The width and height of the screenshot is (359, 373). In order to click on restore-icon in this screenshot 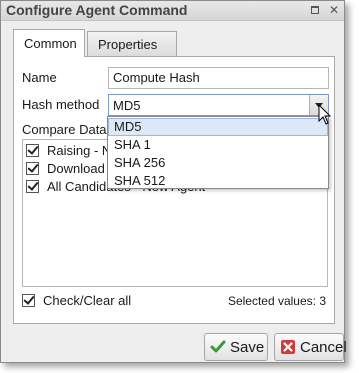, I will do `click(315, 10)`.